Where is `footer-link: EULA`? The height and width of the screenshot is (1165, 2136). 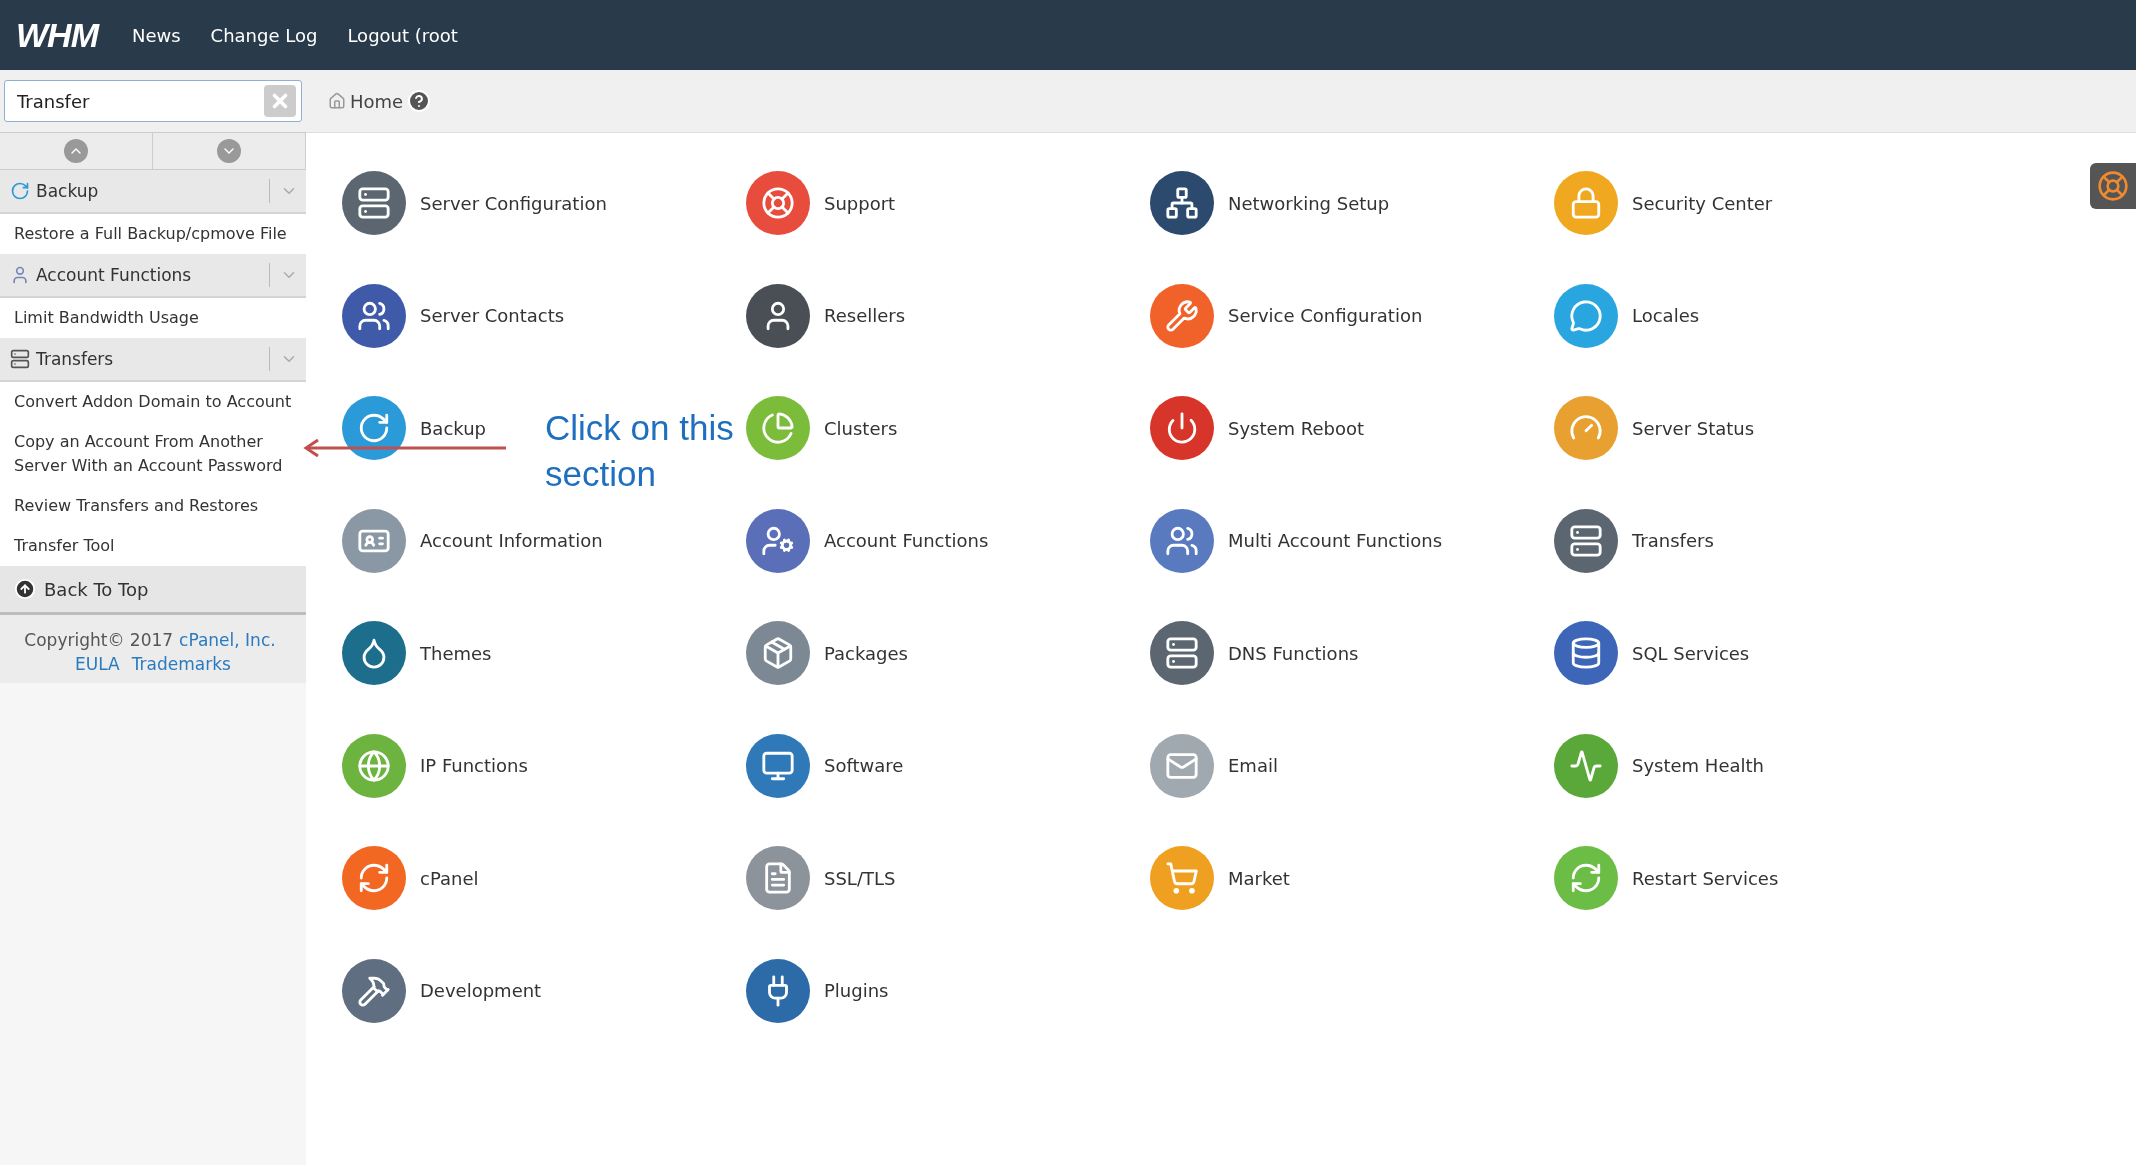
footer-link: EULA is located at coordinates (97, 663).